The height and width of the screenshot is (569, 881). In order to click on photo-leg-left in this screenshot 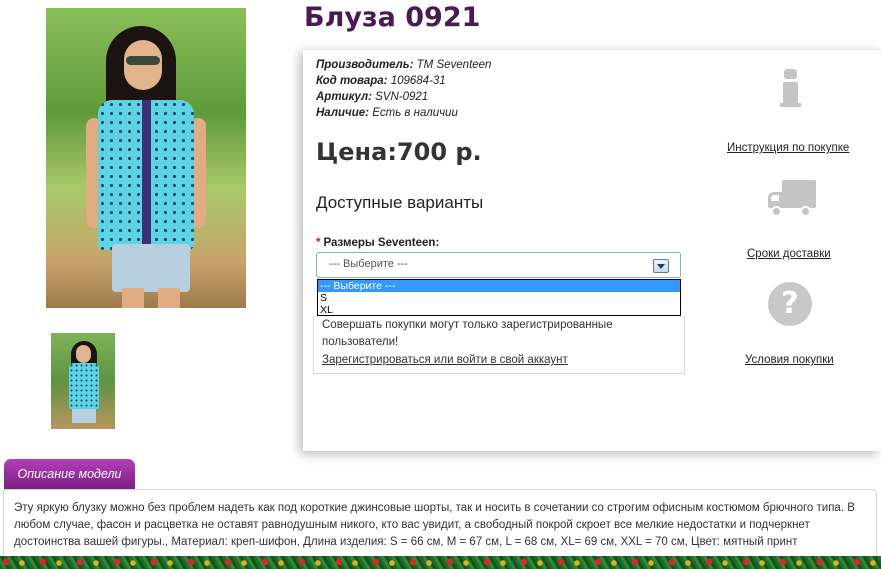, I will do `click(133, 298)`.